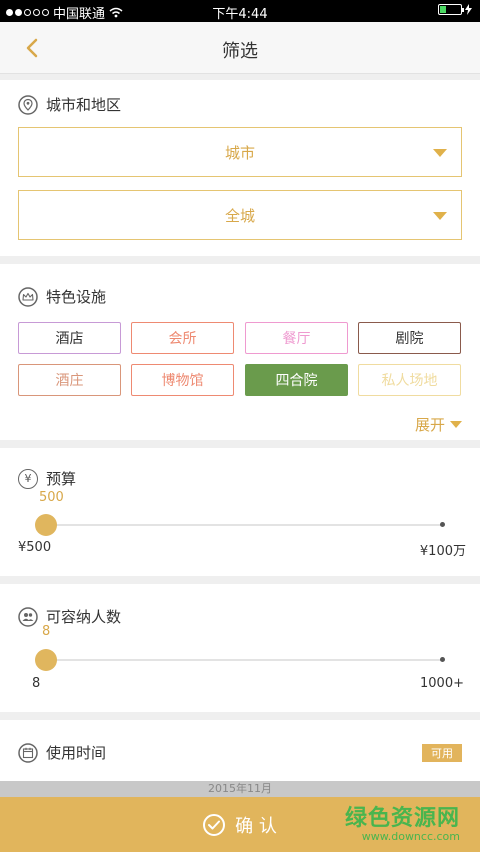 The width and height of the screenshot is (480, 852). I want to click on city-dropdown-value: 城市, so click(239, 152).